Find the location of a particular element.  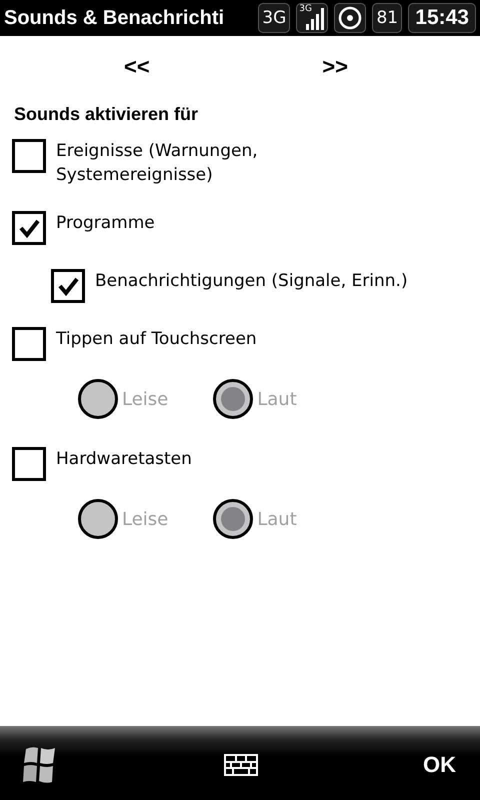

checkbox-label: Ereignisse (Warnungen, Systemereignisse) is located at coordinates (176, 163).